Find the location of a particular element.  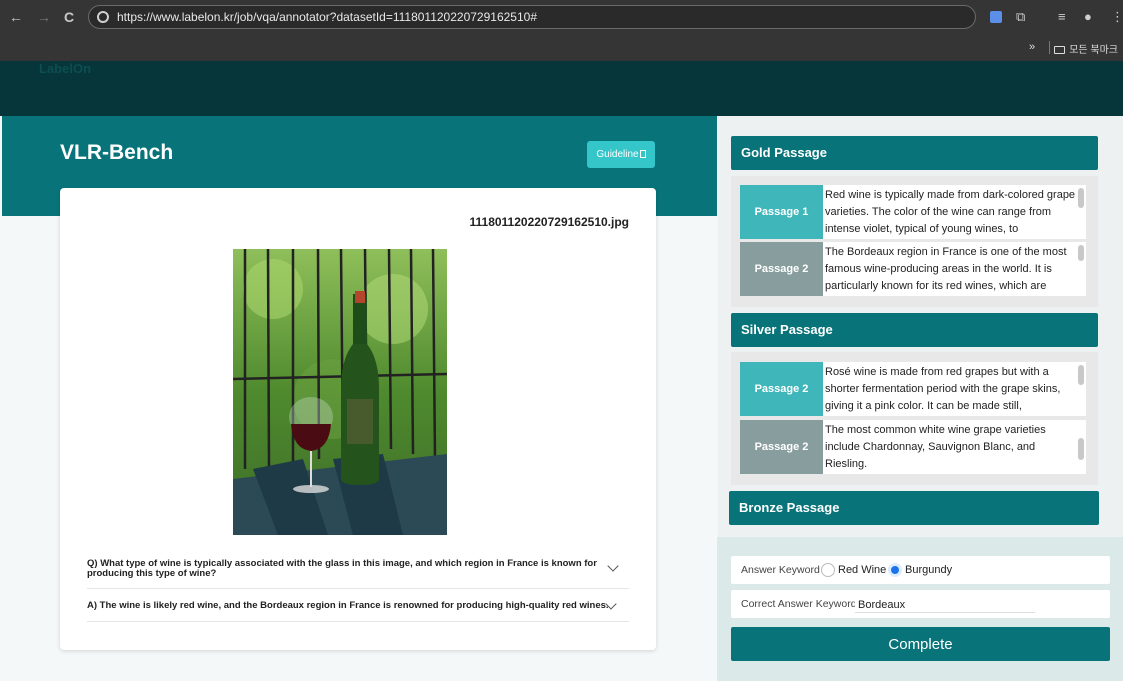

radio-red-wine is located at coordinates (828, 570).